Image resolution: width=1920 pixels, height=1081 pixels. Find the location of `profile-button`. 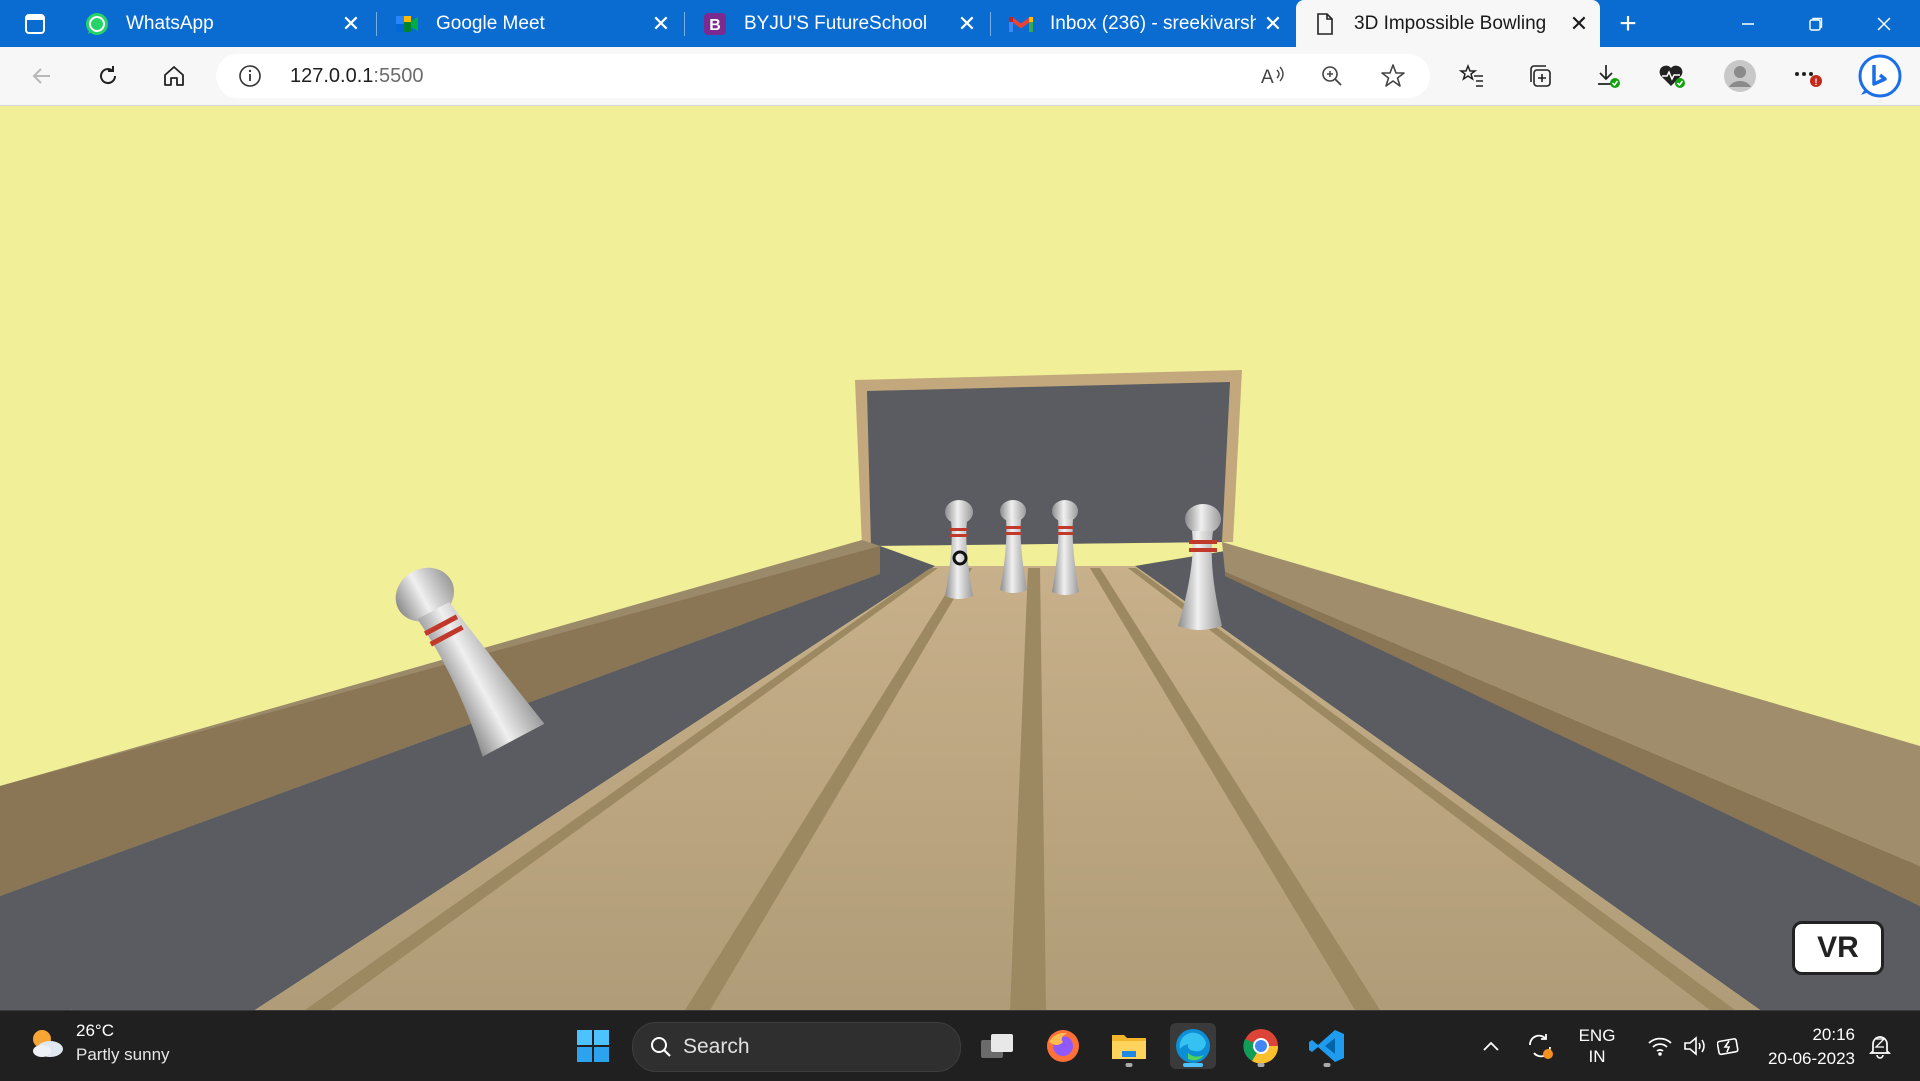

profile-button is located at coordinates (1740, 76).